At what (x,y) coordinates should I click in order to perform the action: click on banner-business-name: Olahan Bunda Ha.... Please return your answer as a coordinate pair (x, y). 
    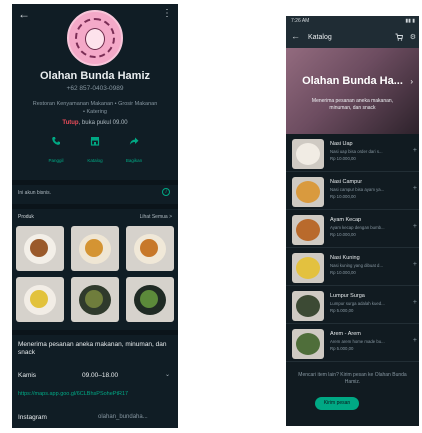
    Looking at the image, I should click on (352, 81).